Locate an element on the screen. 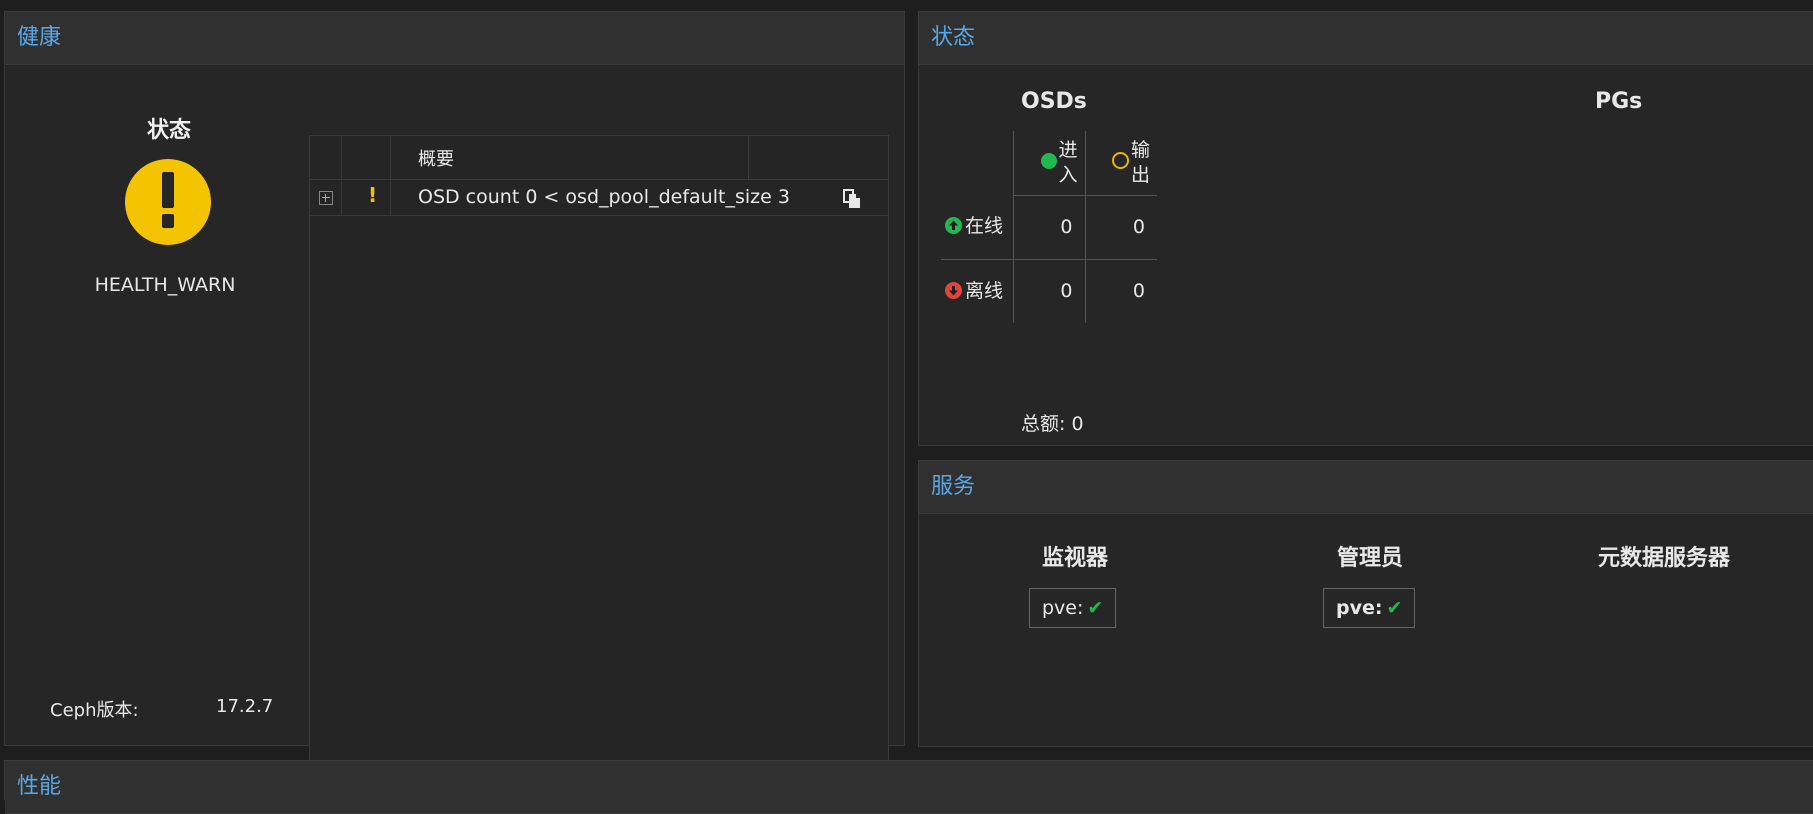  performance-panel-title: 性能 is located at coordinates (909, 787).